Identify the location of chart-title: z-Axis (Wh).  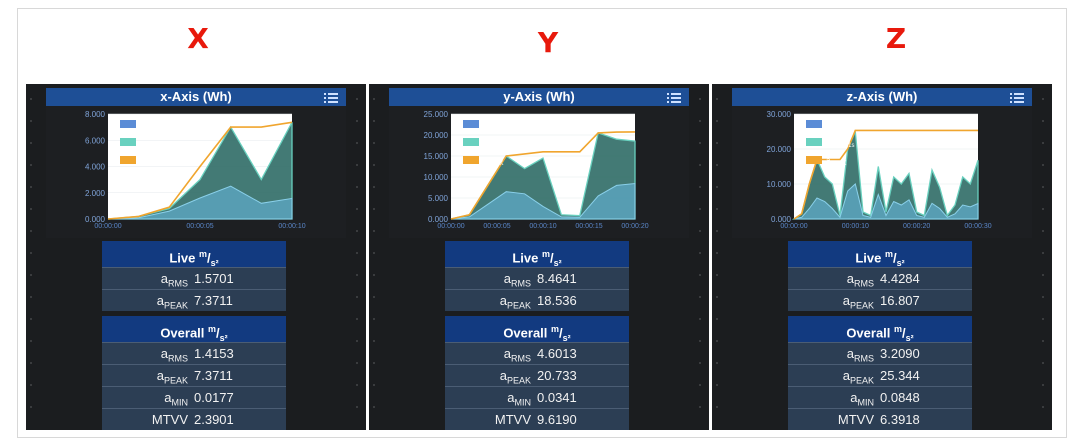
(882, 96).